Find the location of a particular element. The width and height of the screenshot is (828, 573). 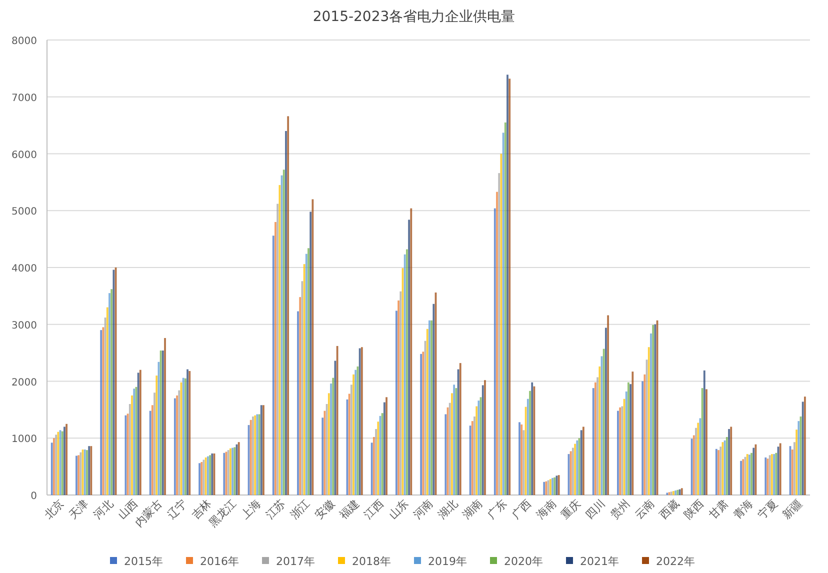

category-label: 辽宁 is located at coordinates (177, 509).